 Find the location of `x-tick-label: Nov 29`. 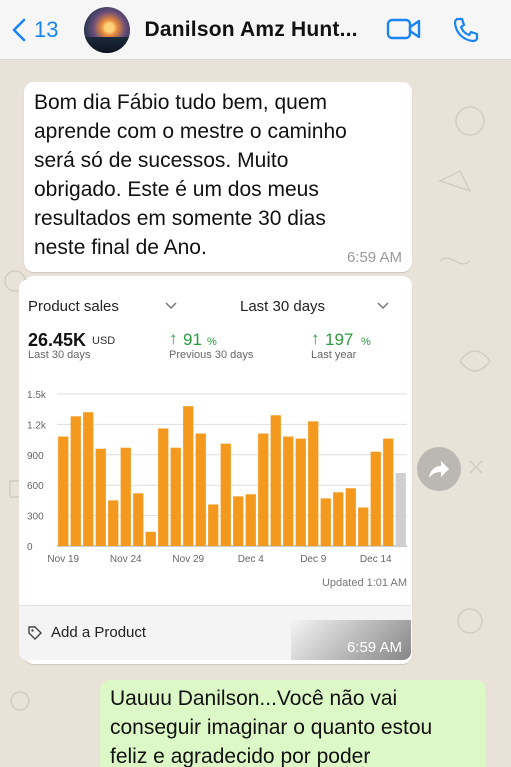

x-tick-label: Nov 29 is located at coordinates (188, 559).